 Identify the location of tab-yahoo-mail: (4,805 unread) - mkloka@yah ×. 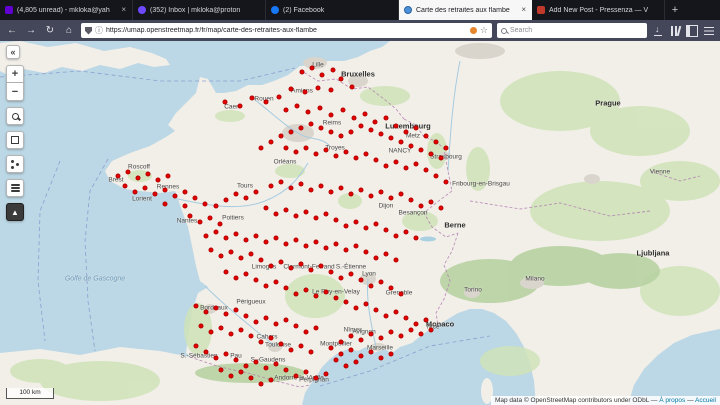
(66, 10).